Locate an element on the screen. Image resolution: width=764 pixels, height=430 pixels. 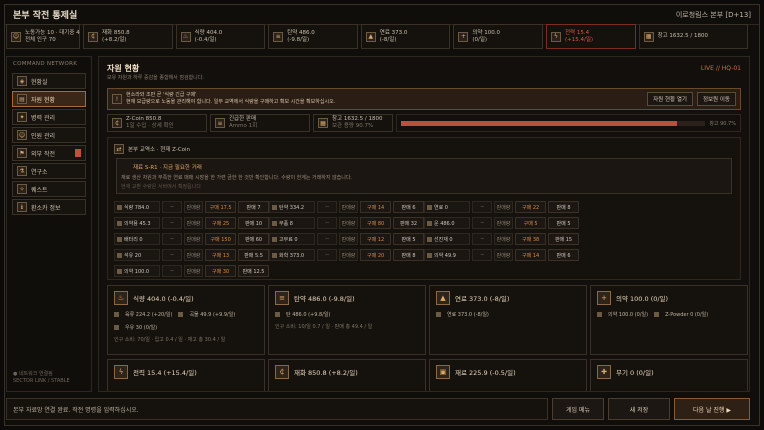
sell-button: 판매 12.5 is located at coordinates (253, 271).